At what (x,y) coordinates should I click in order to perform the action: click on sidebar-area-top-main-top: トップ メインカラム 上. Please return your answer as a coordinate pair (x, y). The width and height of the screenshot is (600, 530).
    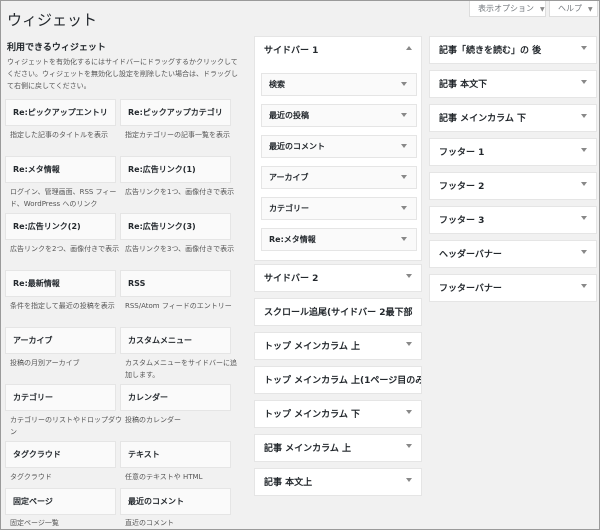
    Looking at the image, I should click on (338, 346).